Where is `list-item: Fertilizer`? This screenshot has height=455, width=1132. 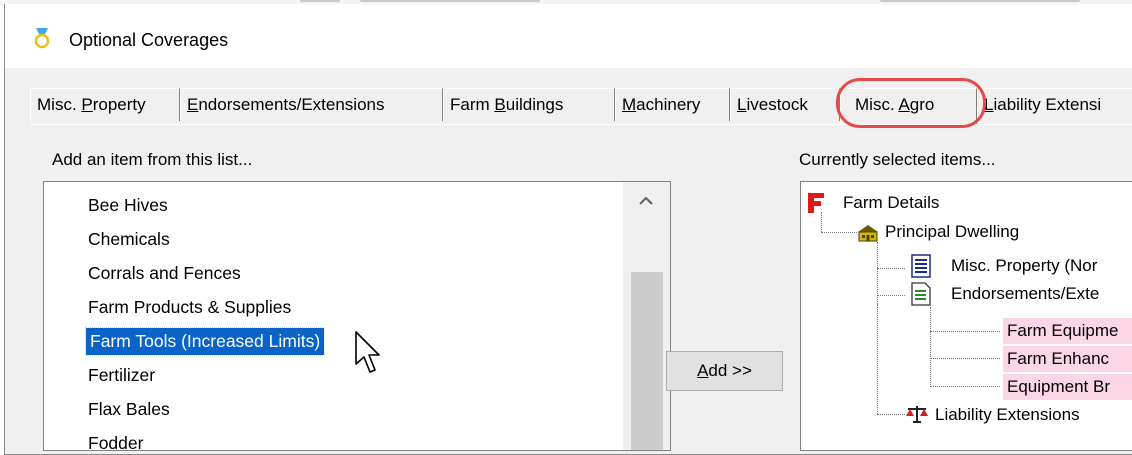
list-item: Fertilizer is located at coordinates (121, 375).